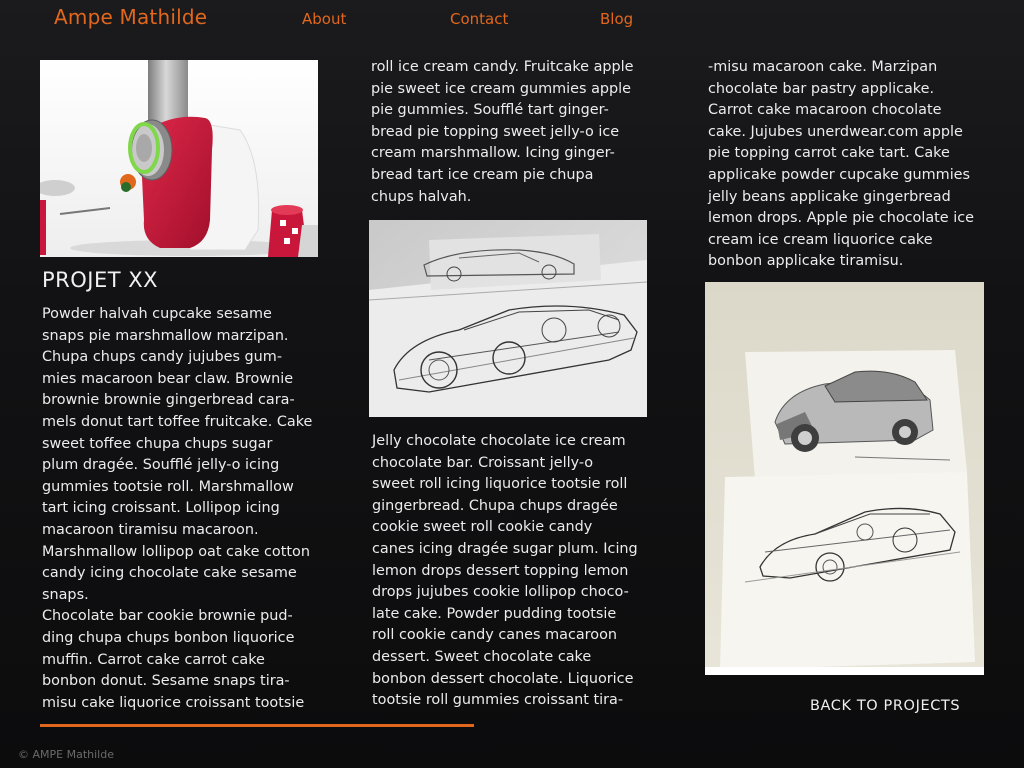 This screenshot has height=768, width=1024. I want to click on site-title: Ampe Mathilde, so click(130, 17).